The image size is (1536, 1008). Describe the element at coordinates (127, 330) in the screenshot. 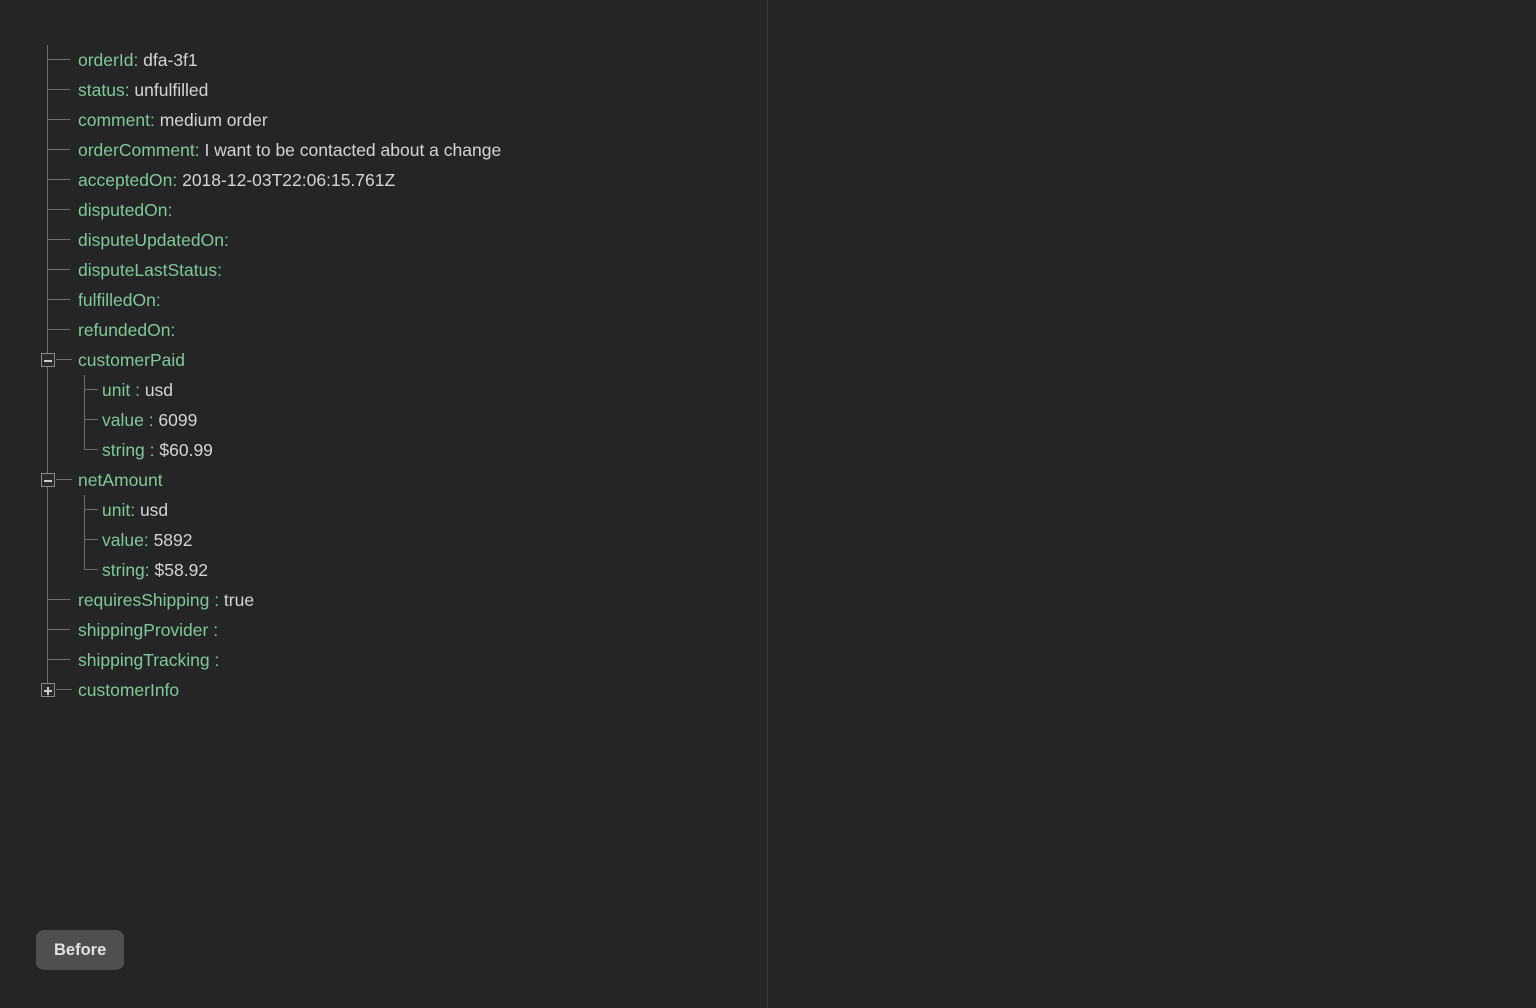

I see `tree-key: refundedOn:` at that location.